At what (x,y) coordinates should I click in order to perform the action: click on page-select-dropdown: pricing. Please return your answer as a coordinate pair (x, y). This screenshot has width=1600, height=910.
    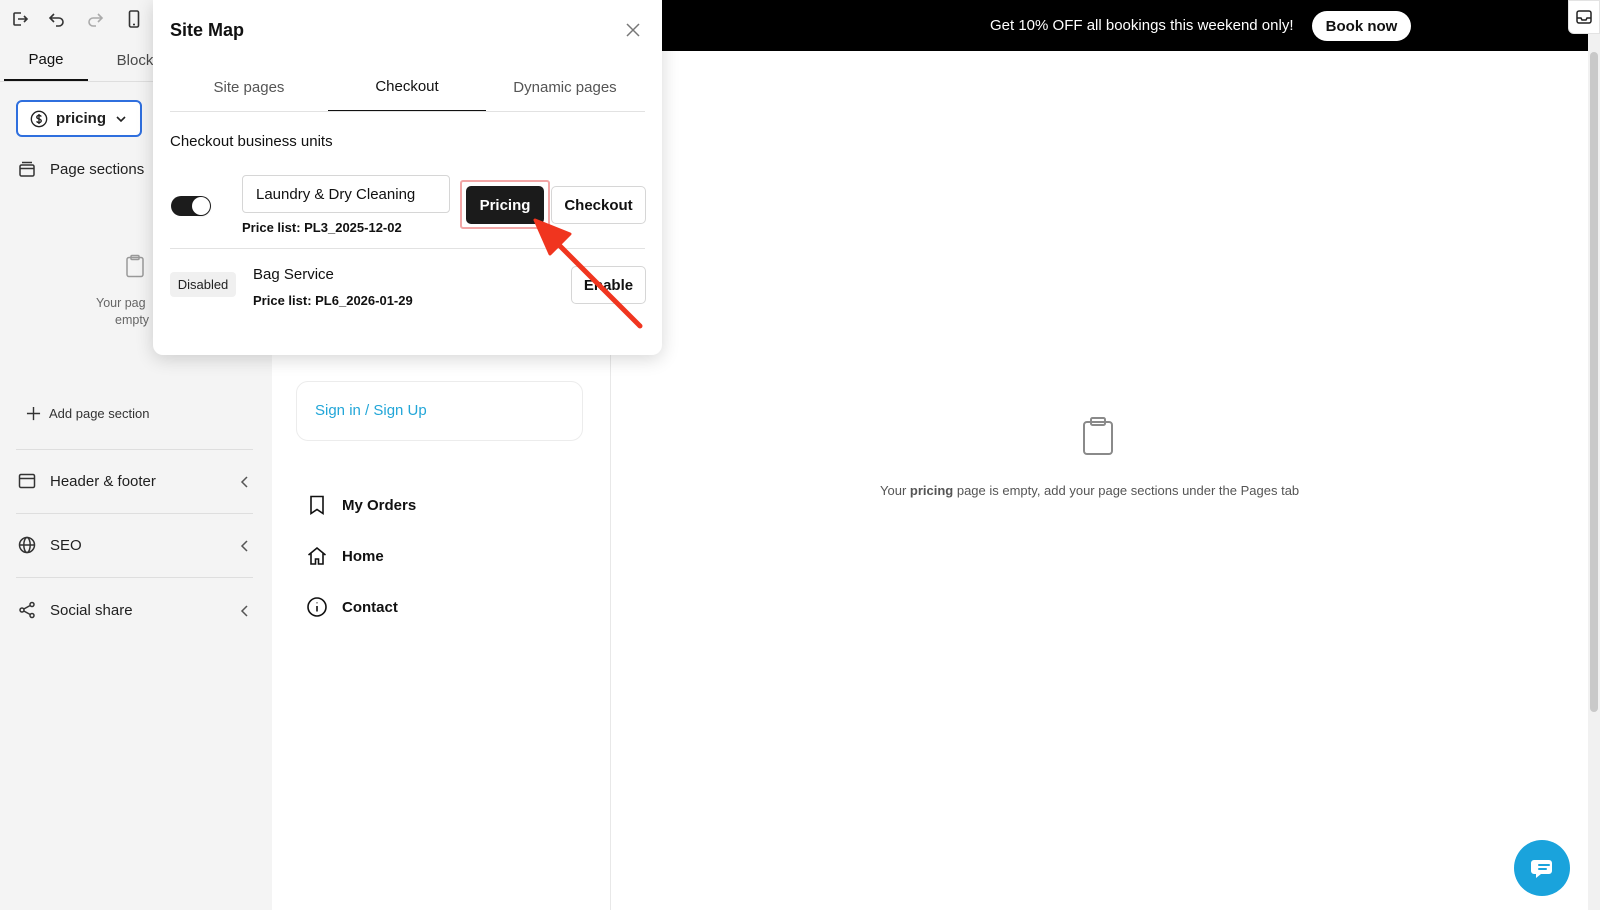
    Looking at the image, I should click on (79, 118).